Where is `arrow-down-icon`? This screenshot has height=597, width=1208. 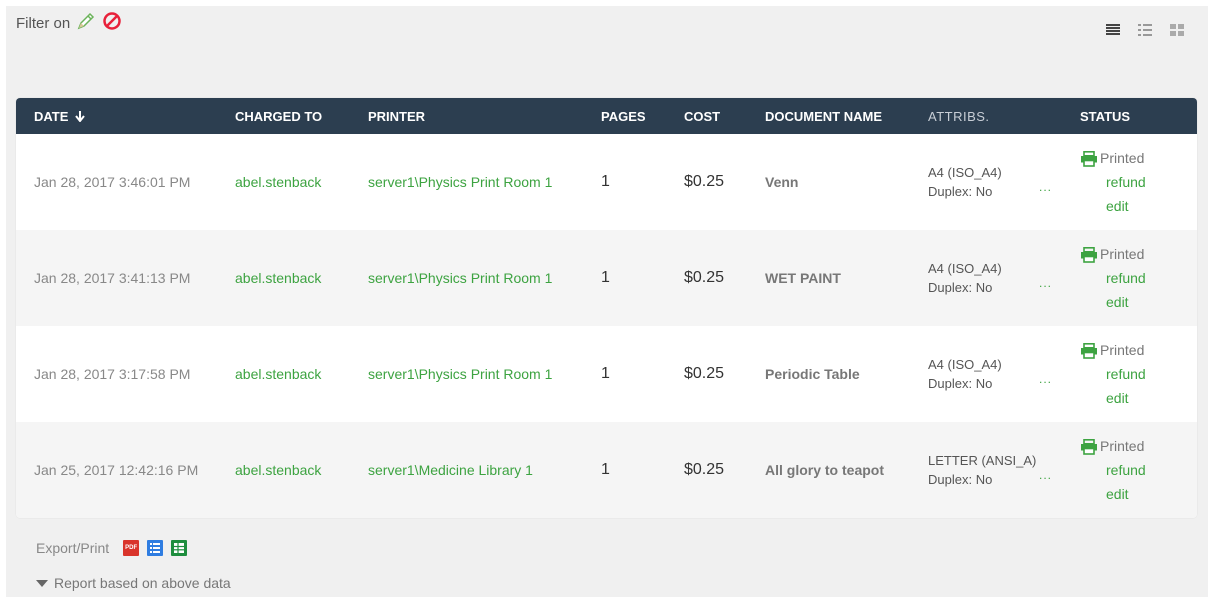 arrow-down-icon is located at coordinates (80, 116).